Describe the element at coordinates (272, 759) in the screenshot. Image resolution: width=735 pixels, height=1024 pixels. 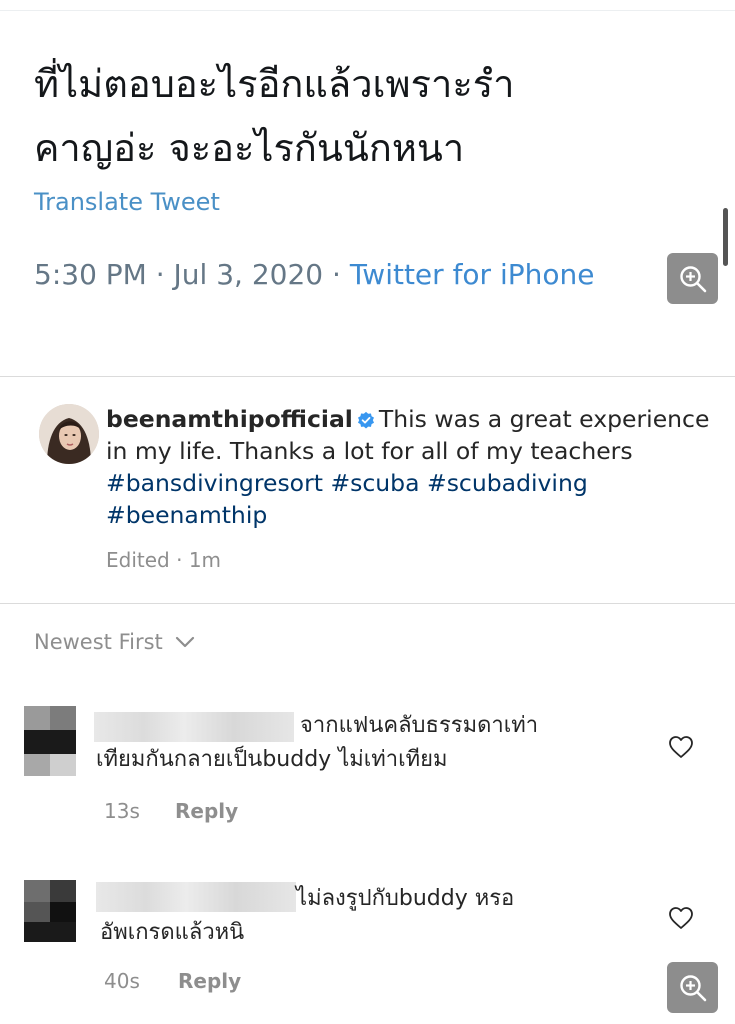
I see `comment-line-2: เทียมกันกลายเป็นbuddy ไม่เท่าเทียม` at that location.